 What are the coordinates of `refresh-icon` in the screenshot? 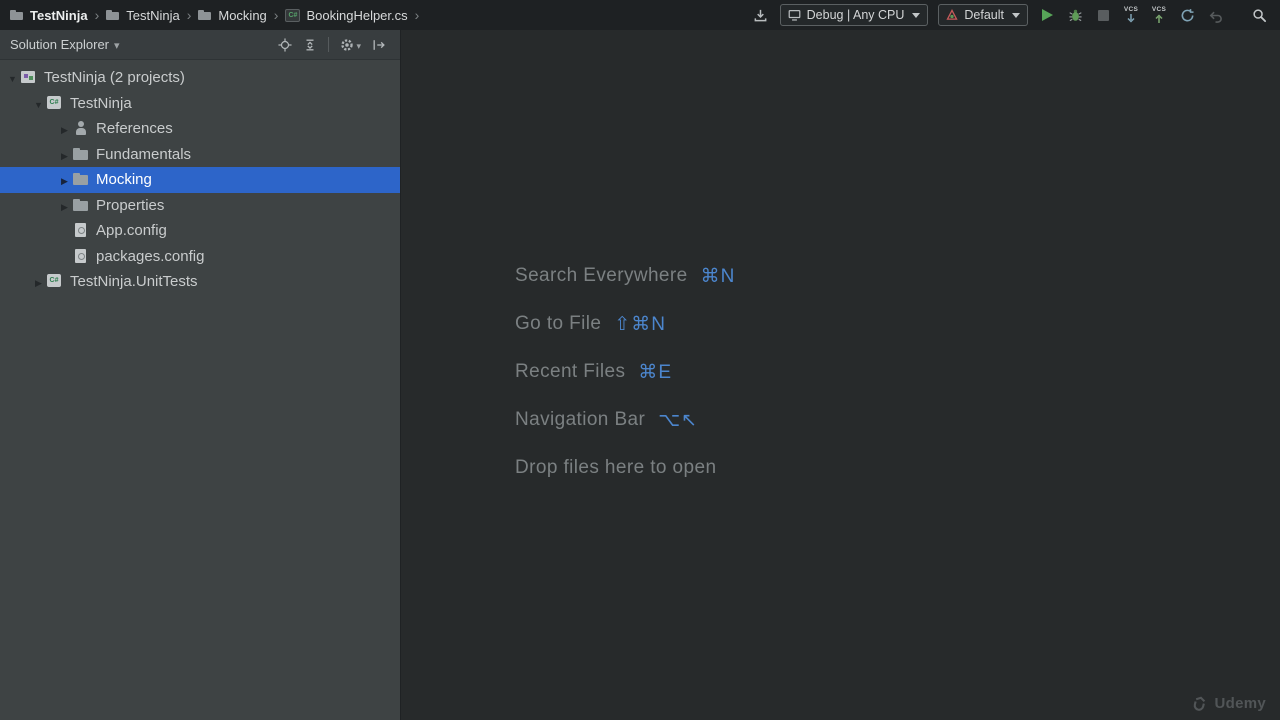 It's located at (1187, 14).